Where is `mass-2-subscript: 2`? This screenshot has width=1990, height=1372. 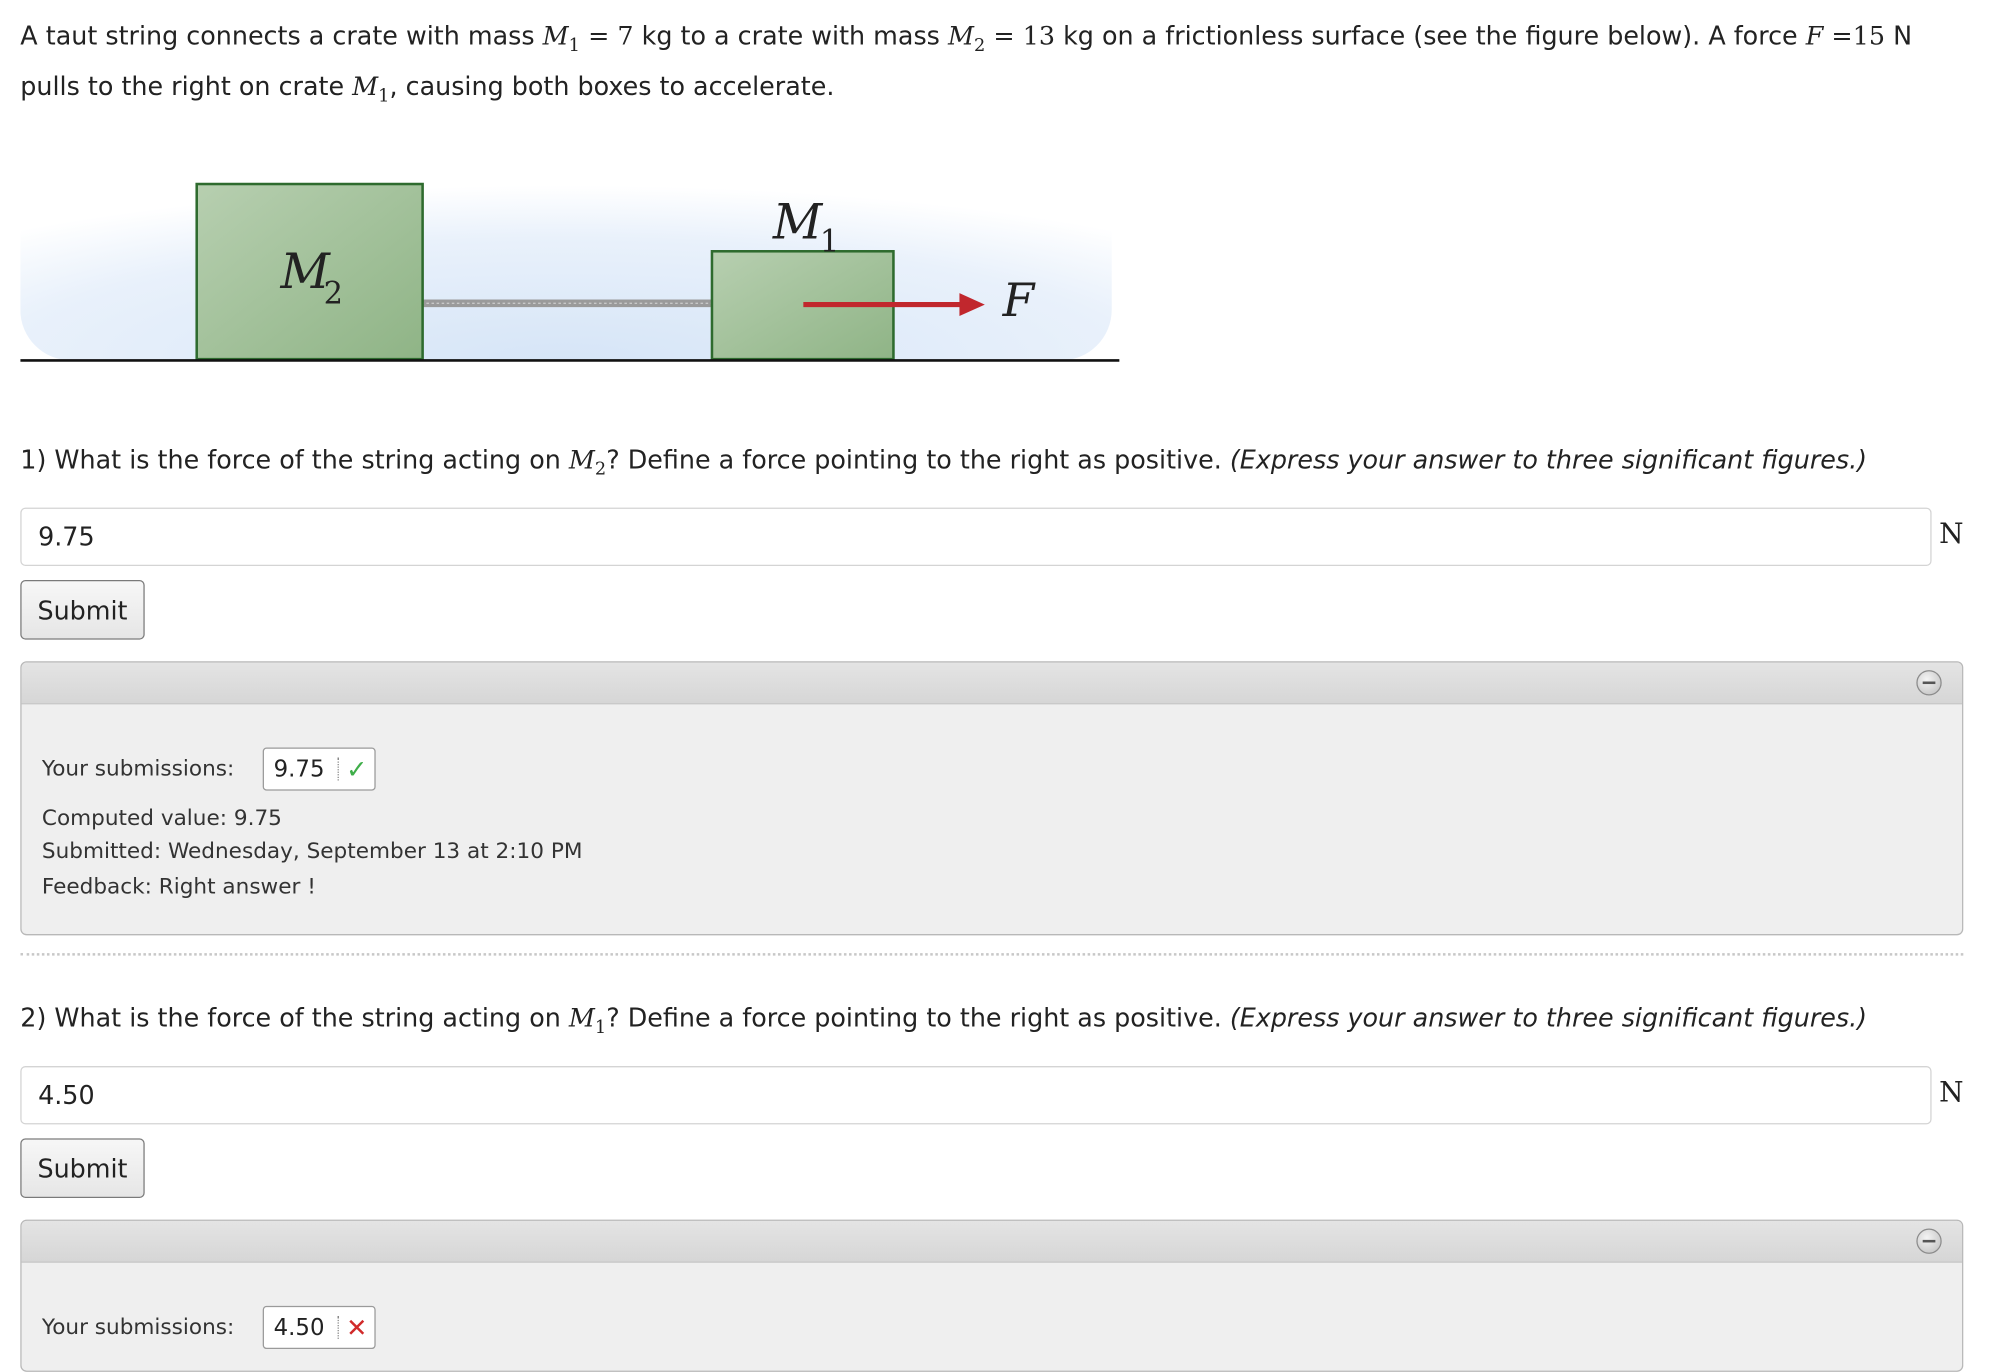
mass-2-subscript: 2 is located at coordinates (979, 45).